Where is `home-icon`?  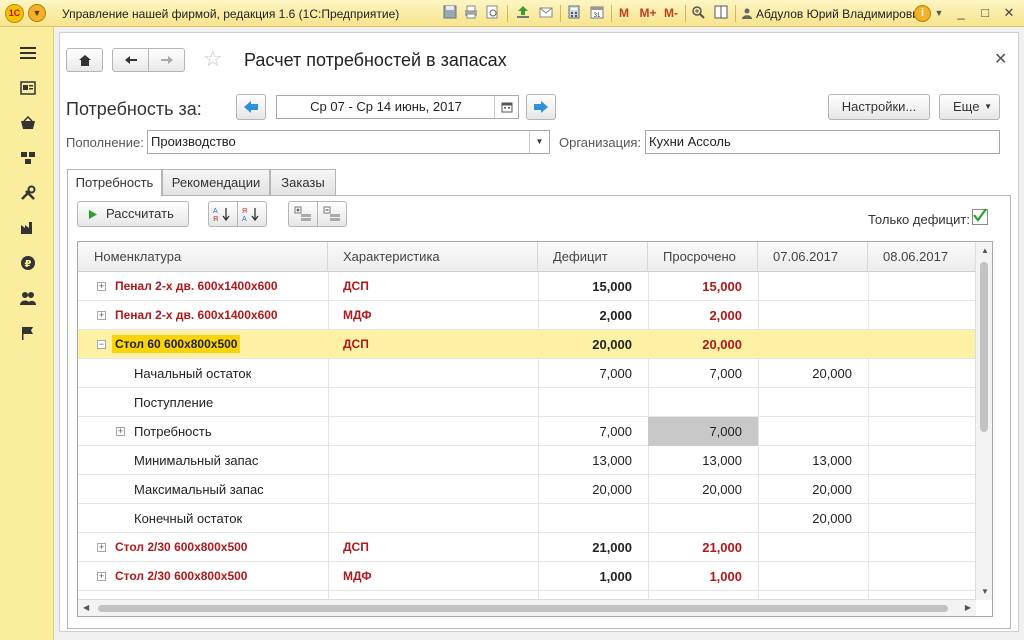 home-icon is located at coordinates (84, 60).